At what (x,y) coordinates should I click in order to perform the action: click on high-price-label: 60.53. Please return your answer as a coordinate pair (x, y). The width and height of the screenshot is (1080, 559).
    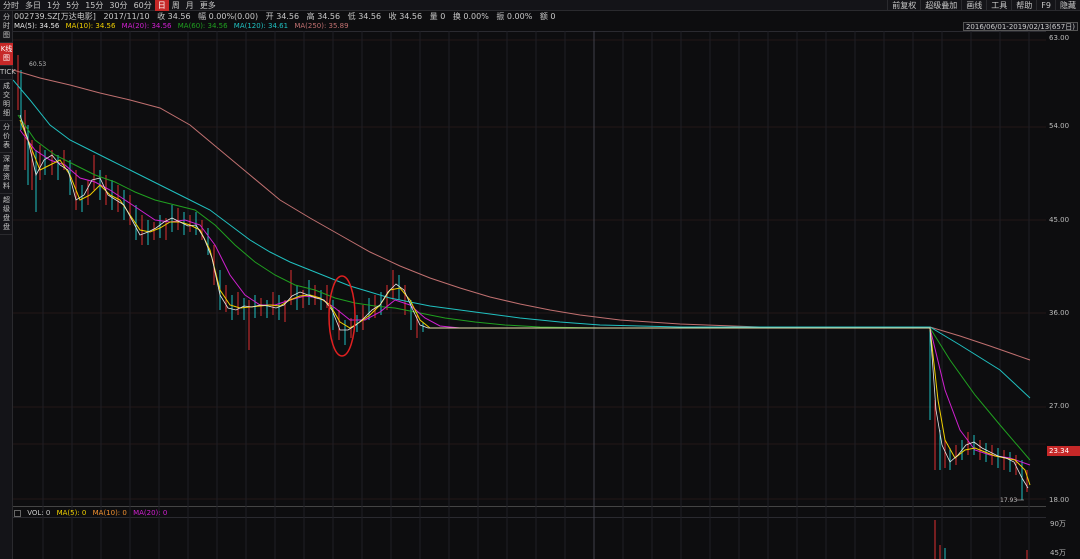
    Looking at the image, I should click on (37, 64).